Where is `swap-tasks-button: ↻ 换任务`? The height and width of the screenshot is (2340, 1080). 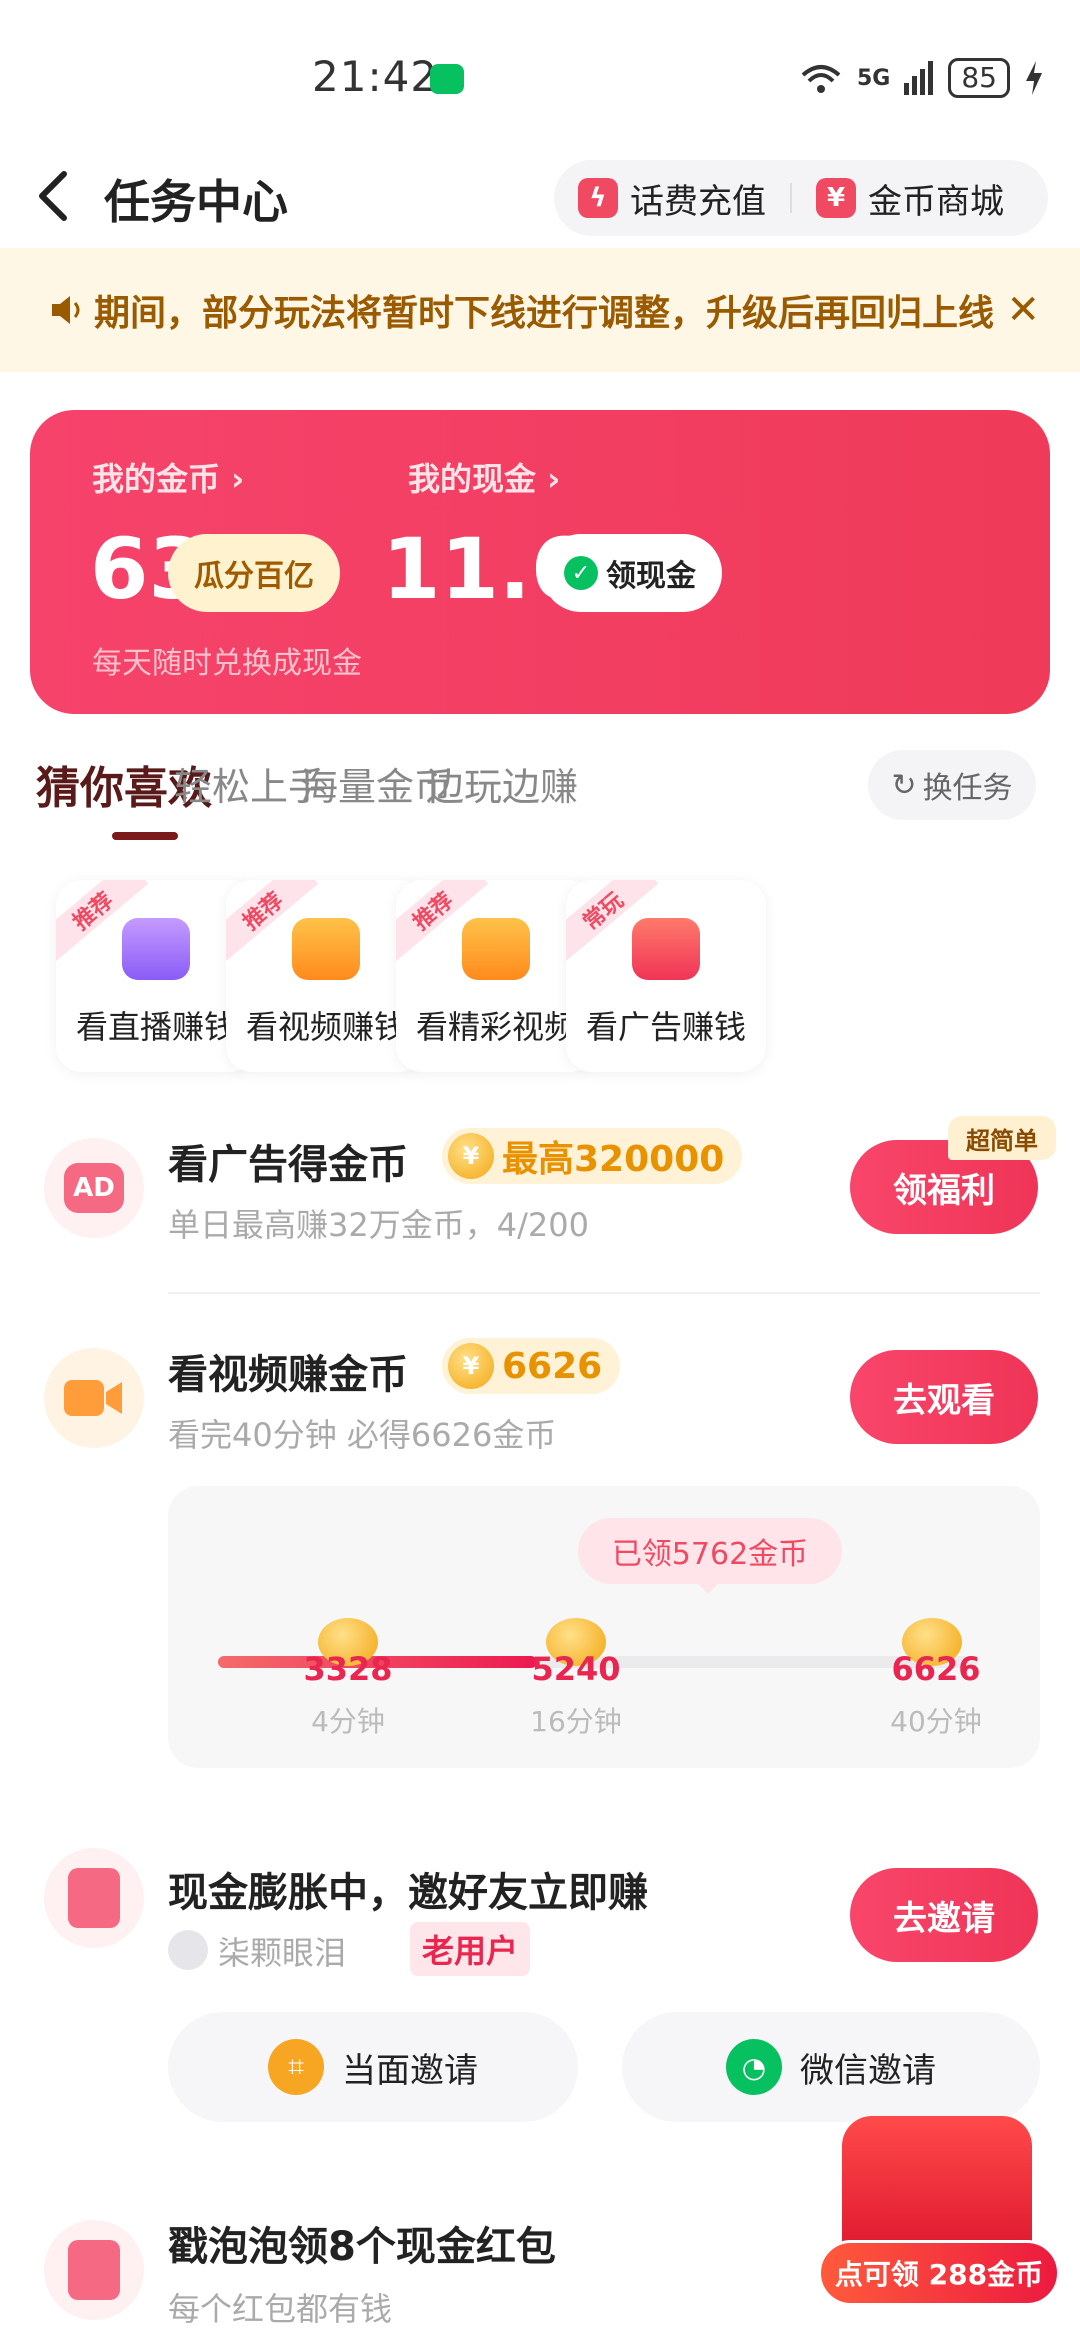 swap-tasks-button: ↻ 换任务 is located at coordinates (952, 785).